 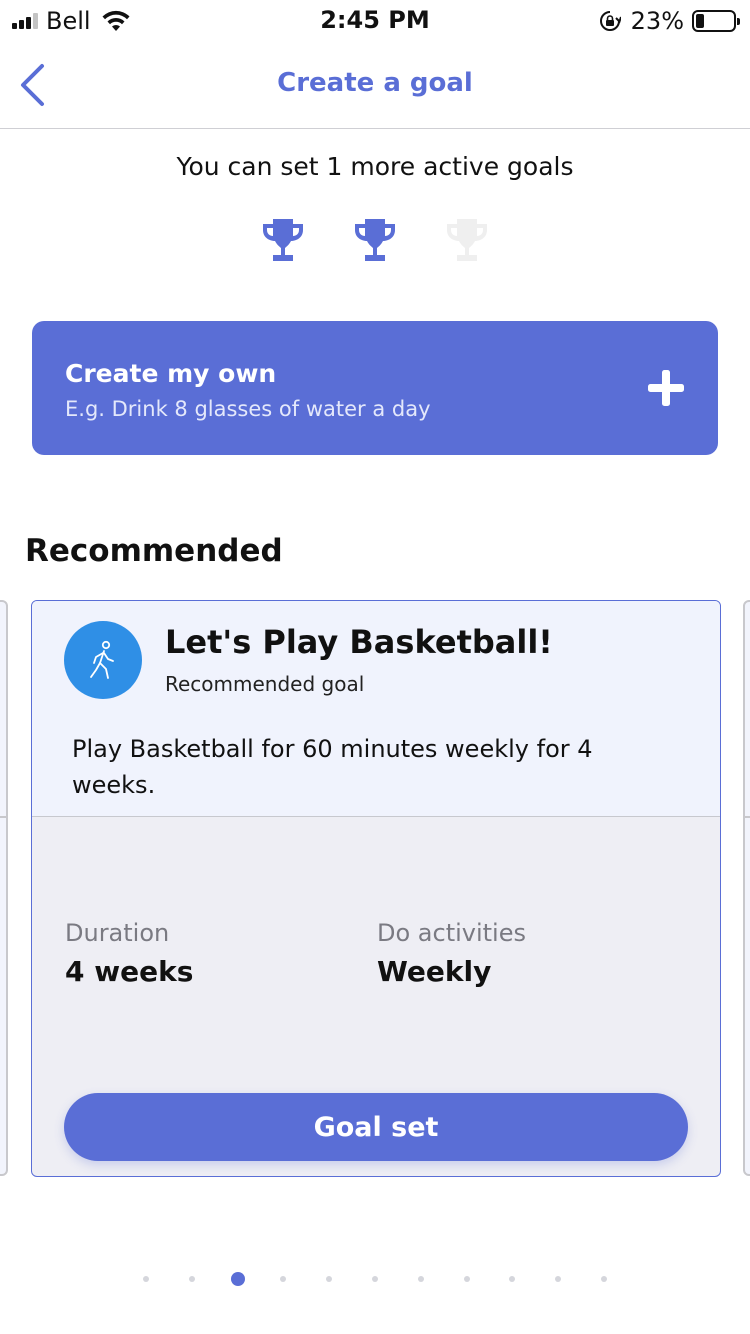 What do you see at coordinates (610, 21) in the screenshot?
I see `orientation-lock-icon` at bounding box center [610, 21].